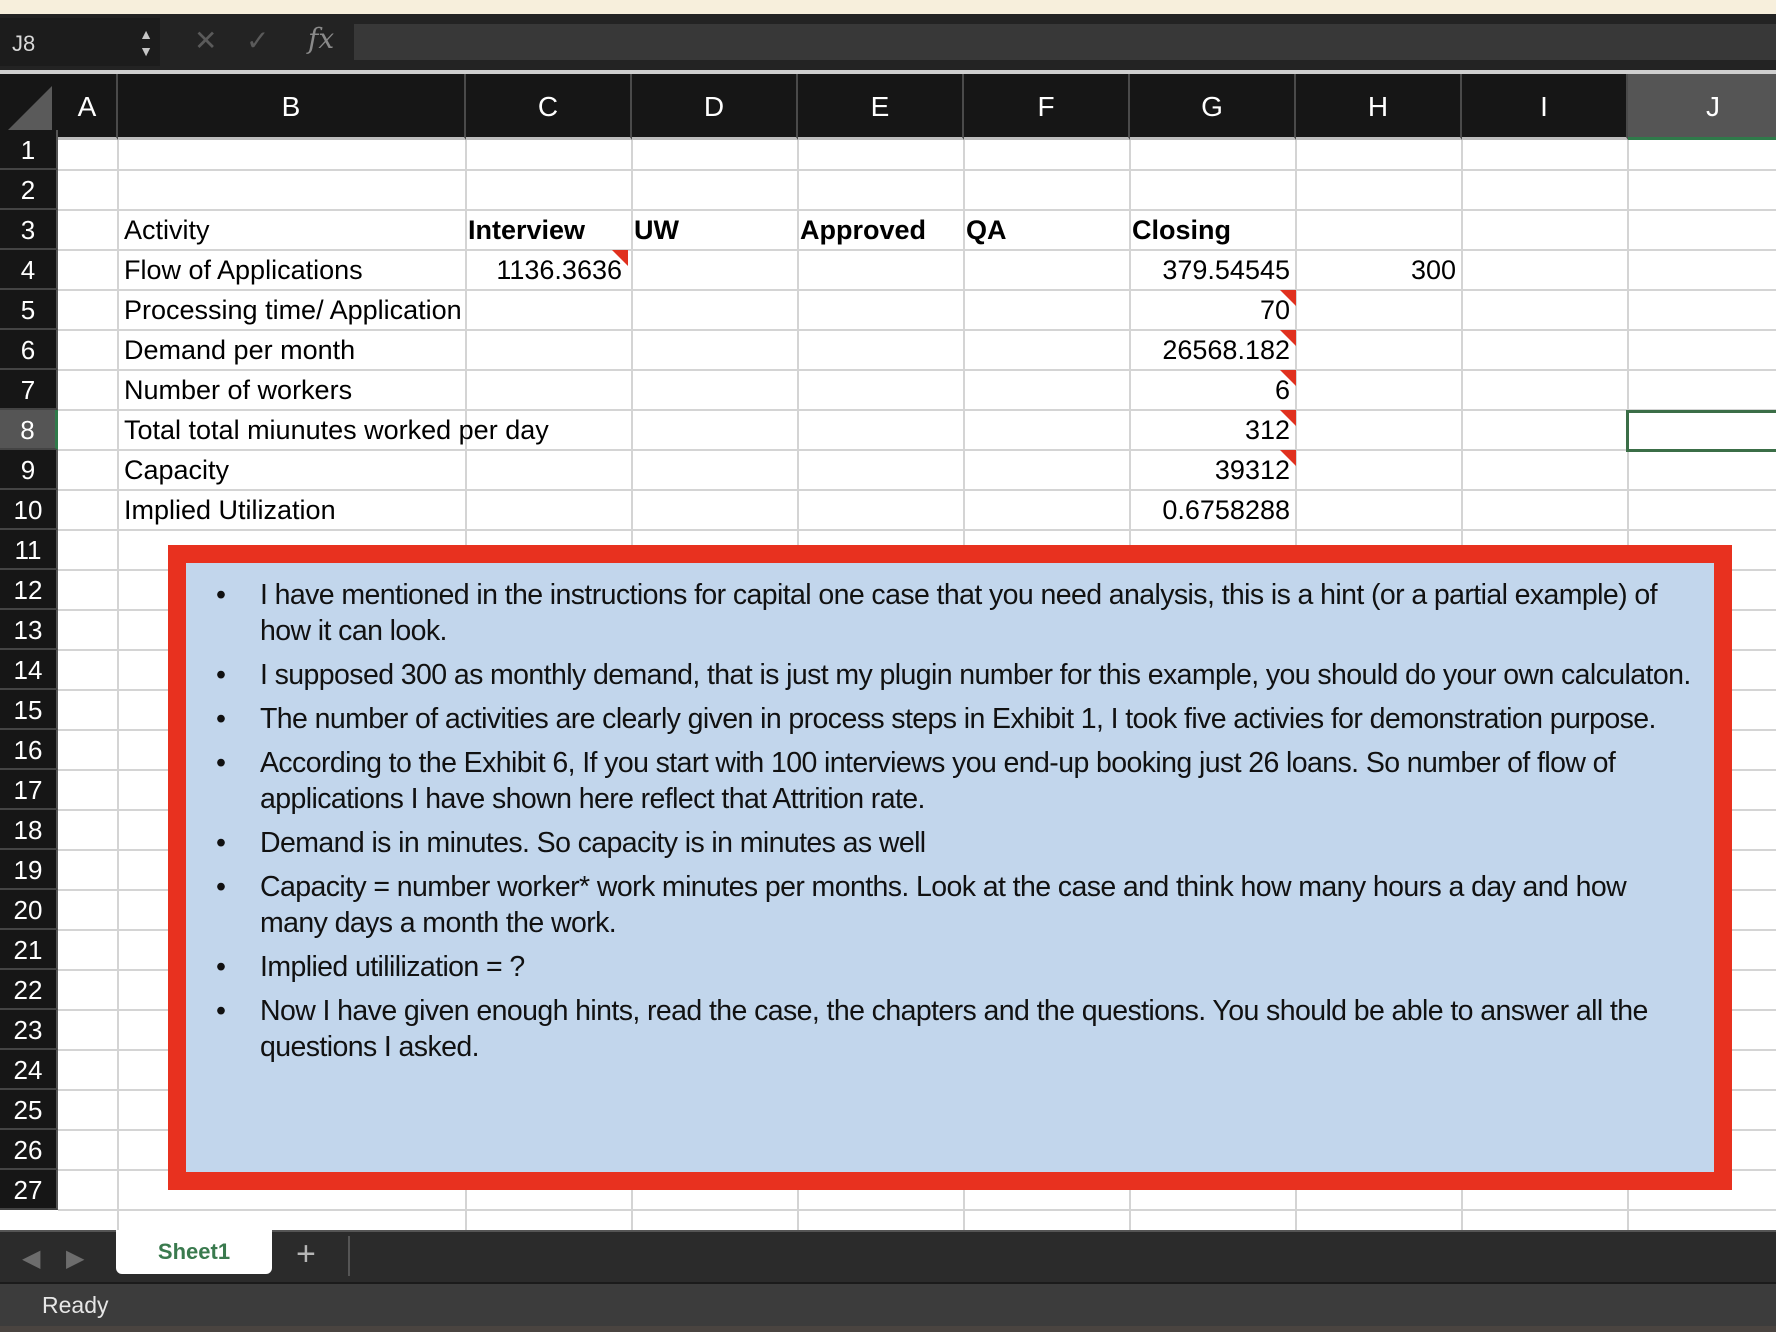 The height and width of the screenshot is (1332, 1776). I want to click on cell-B10: Implied Utilization, so click(418, 509).